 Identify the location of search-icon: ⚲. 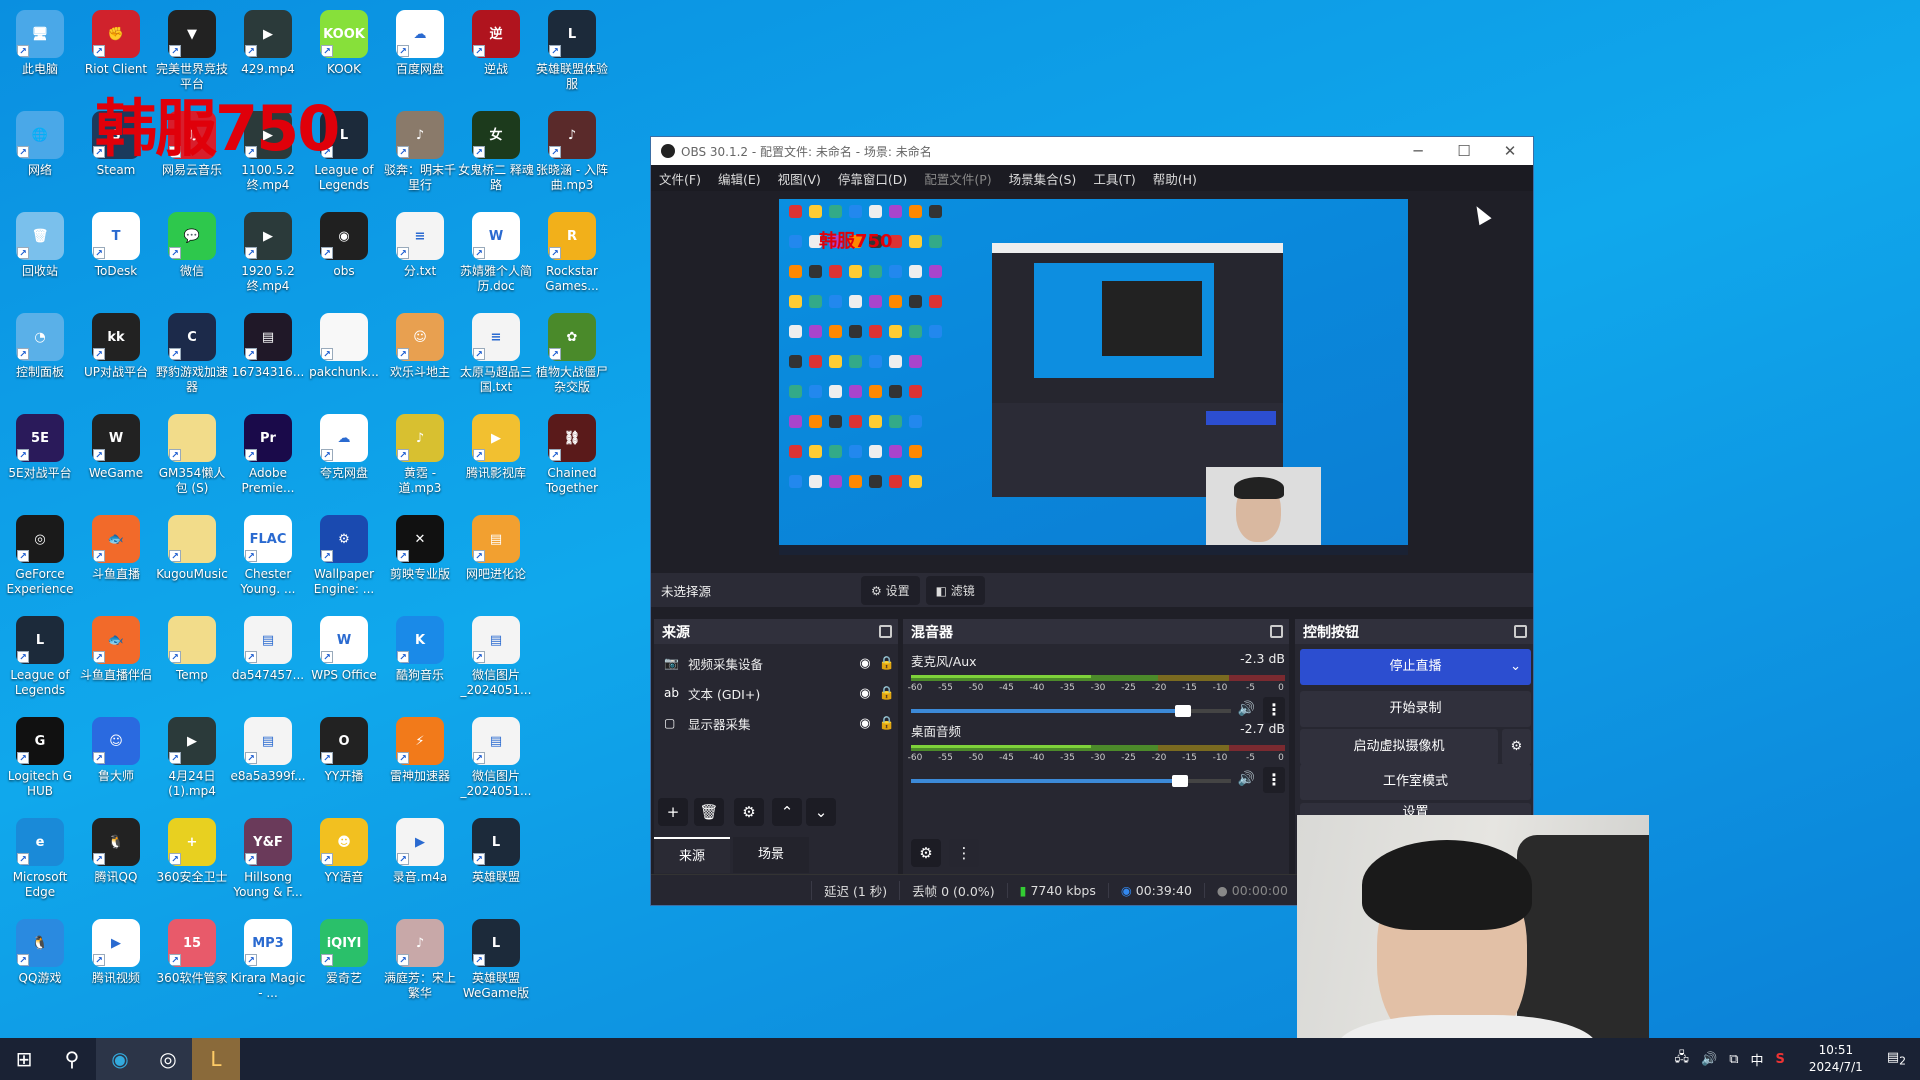
(72, 1059).